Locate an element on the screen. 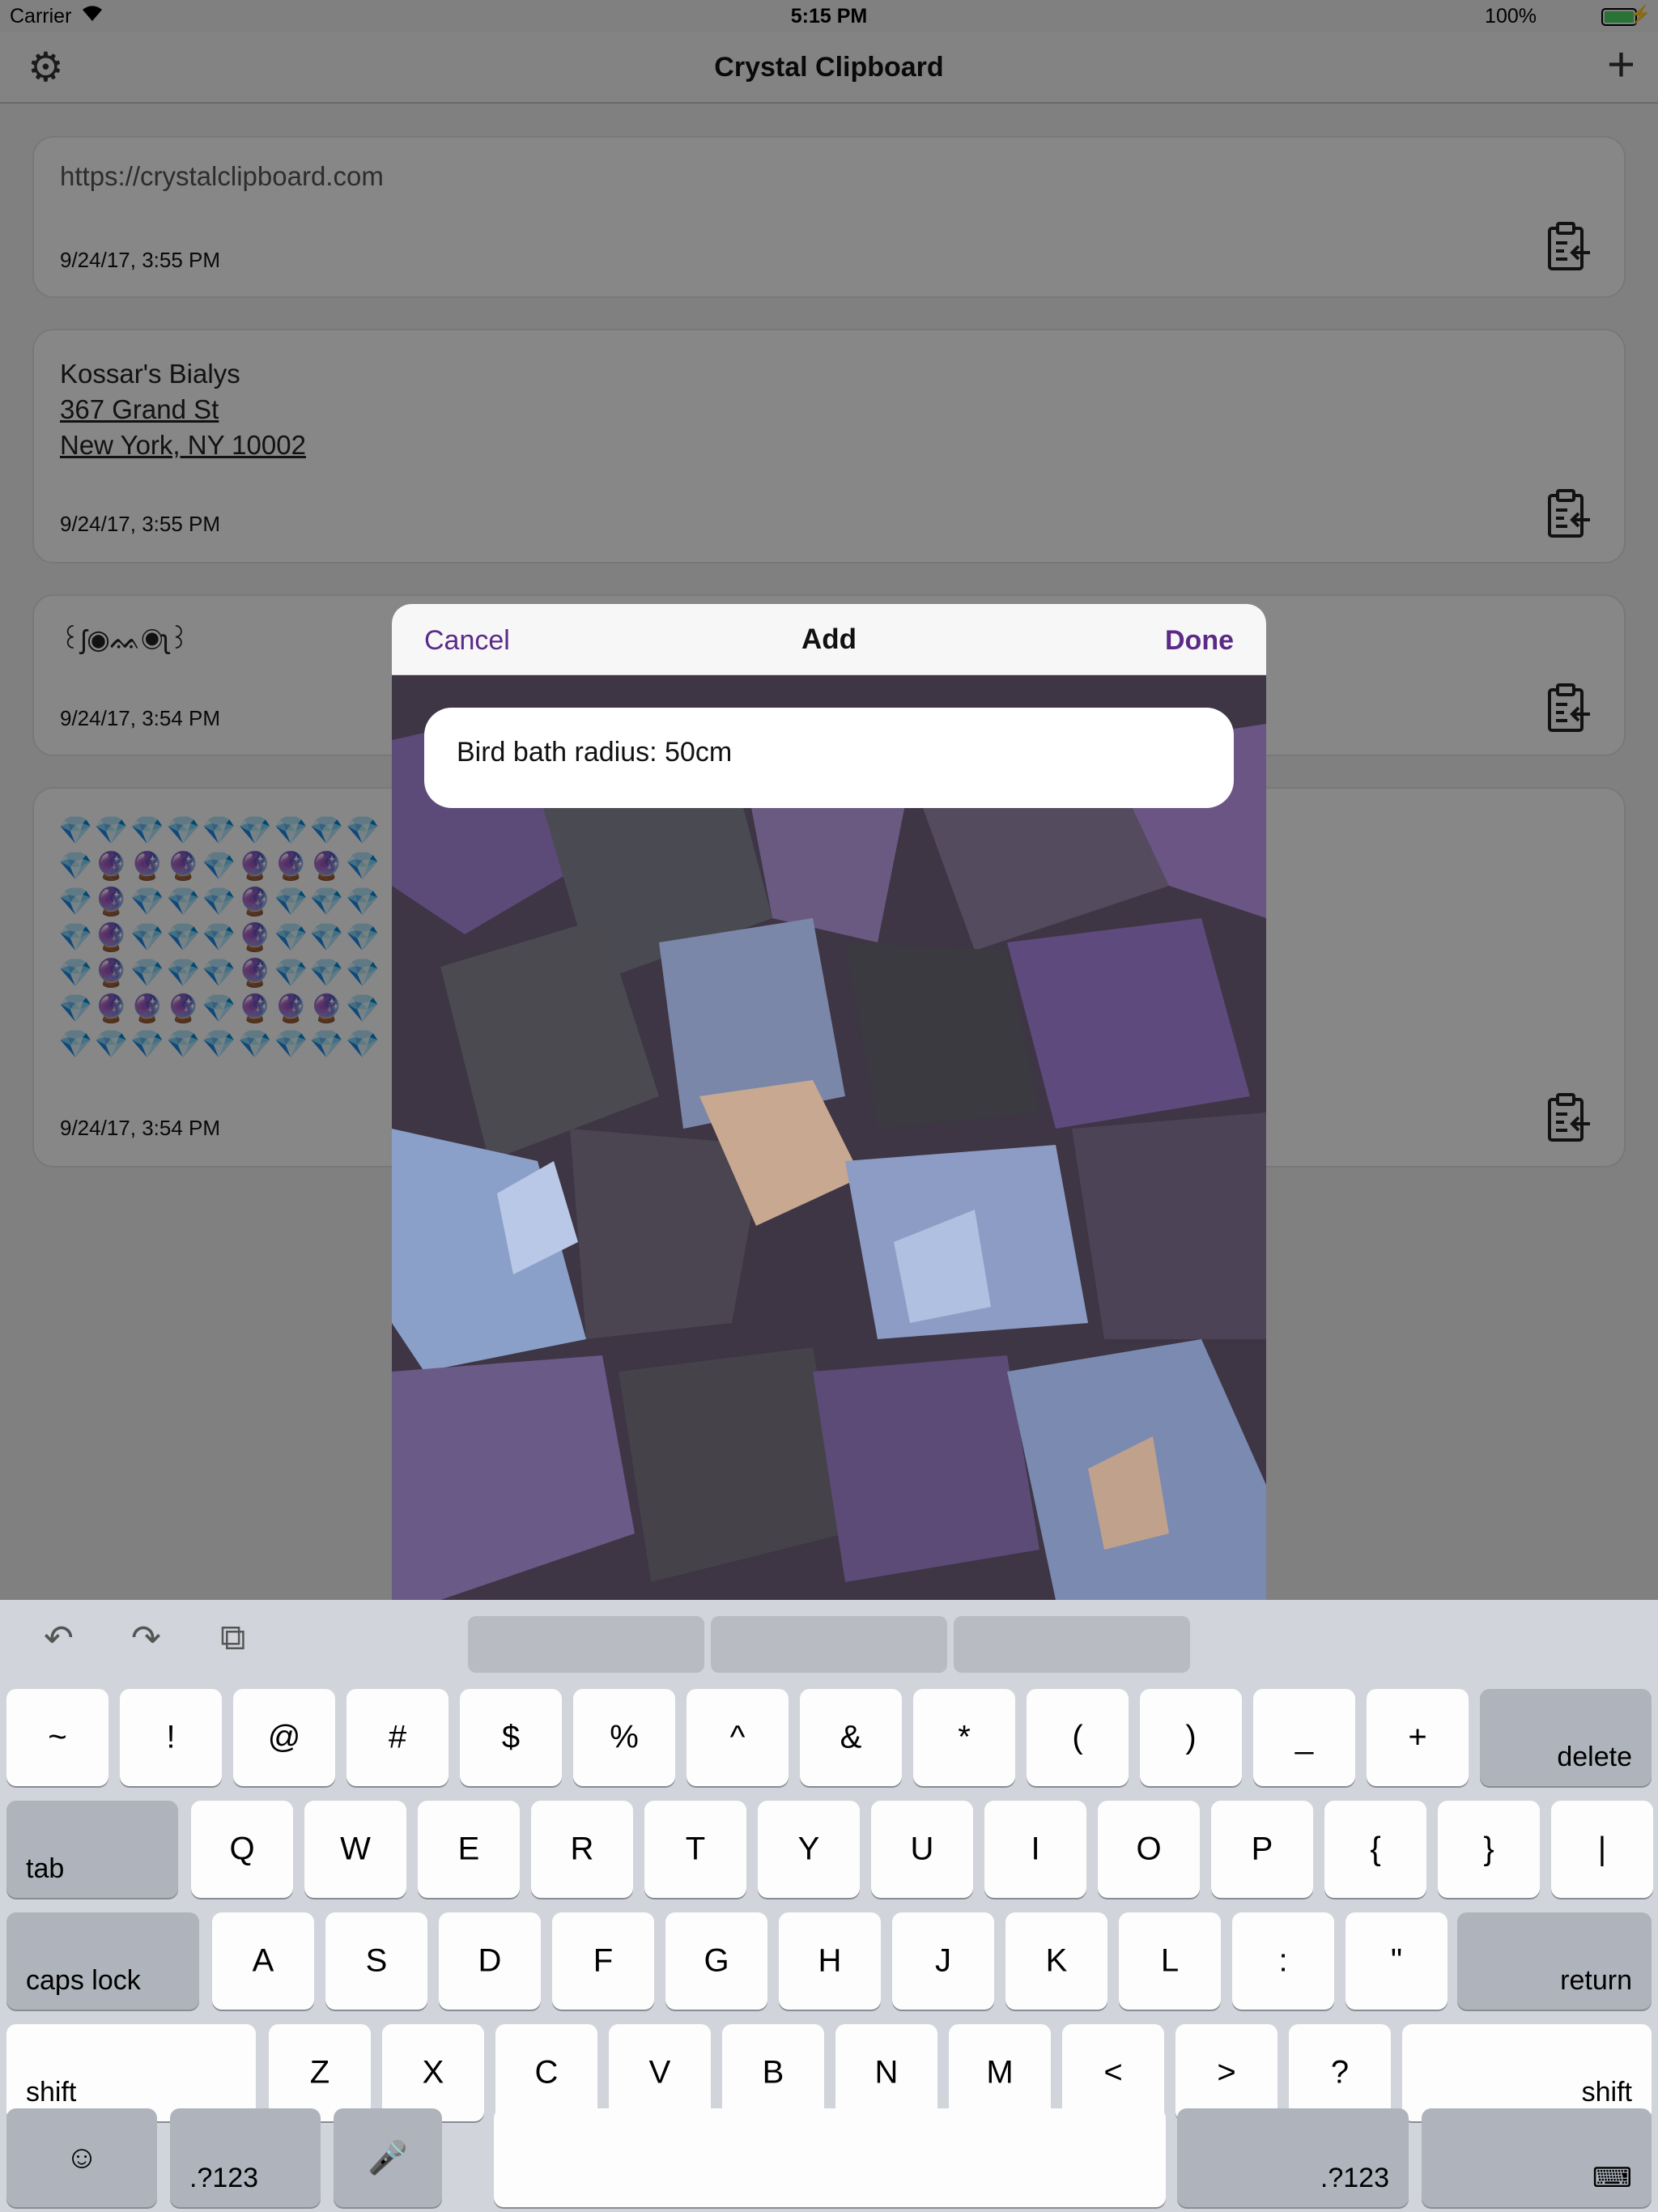 This screenshot has width=1658, height=2212. key-label: % is located at coordinates (624, 1737).